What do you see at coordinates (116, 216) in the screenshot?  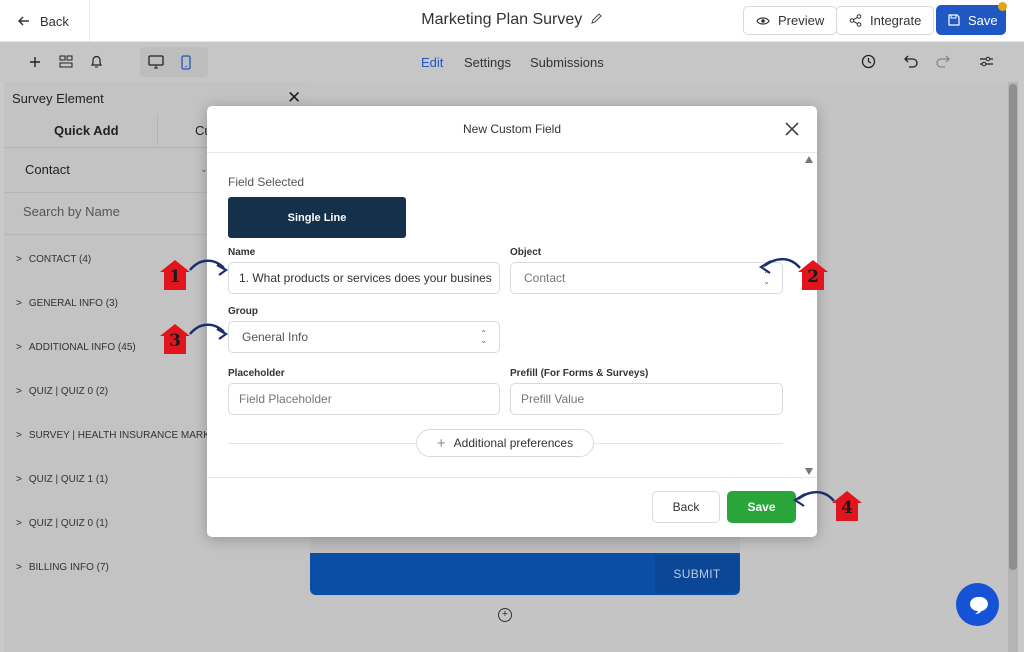 I see `search-input: Search by Name` at bounding box center [116, 216].